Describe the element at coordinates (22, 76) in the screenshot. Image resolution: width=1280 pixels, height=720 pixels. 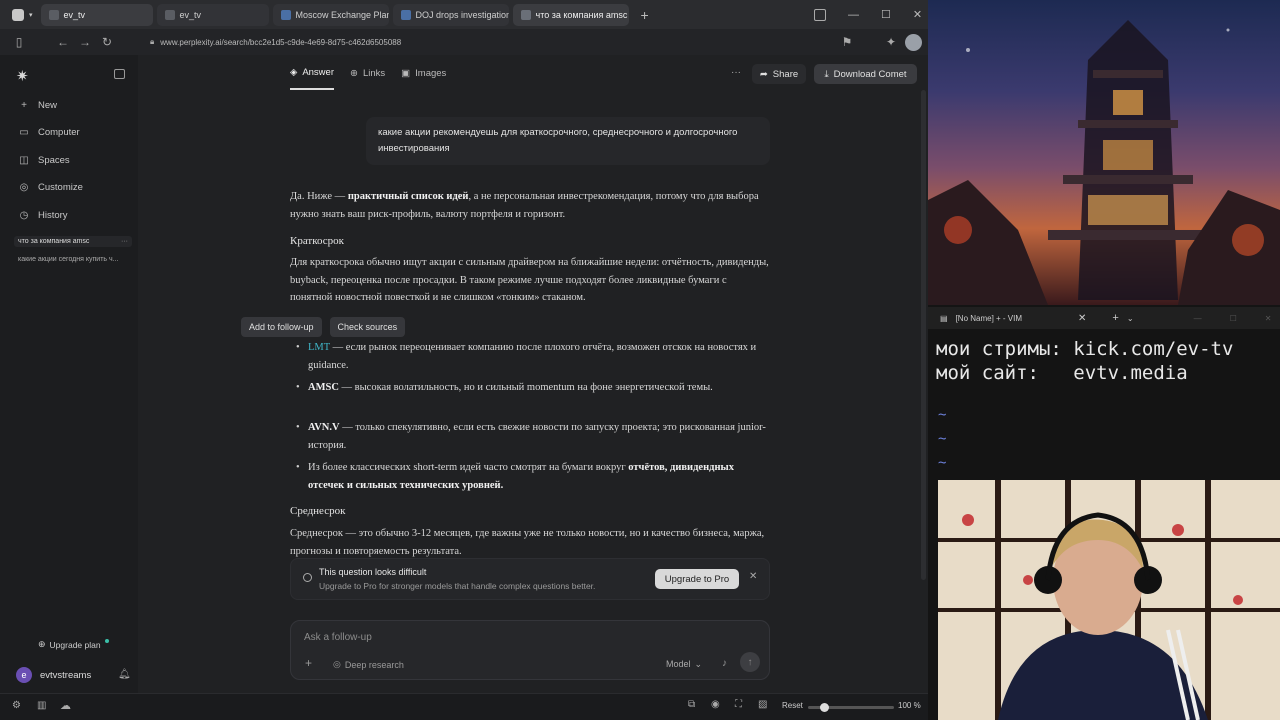
I see `perplexity-logo-icon: ✷` at that location.